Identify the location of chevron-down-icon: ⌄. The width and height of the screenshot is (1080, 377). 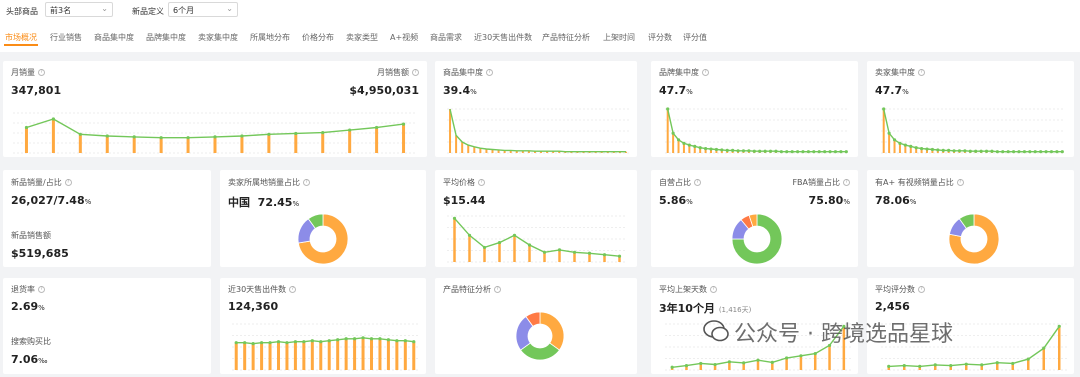
(104, 8).